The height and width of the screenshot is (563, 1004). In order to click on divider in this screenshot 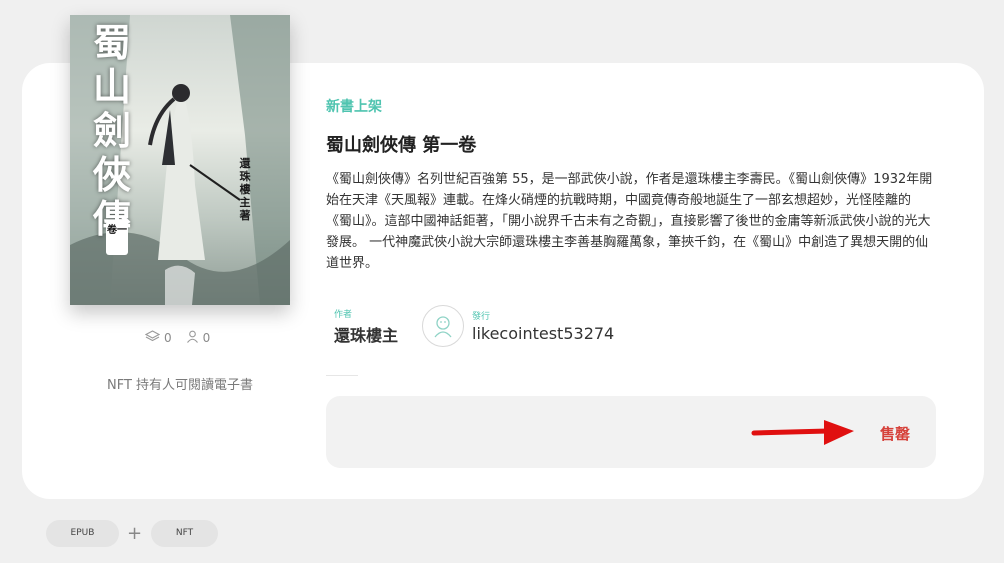, I will do `click(342, 375)`.